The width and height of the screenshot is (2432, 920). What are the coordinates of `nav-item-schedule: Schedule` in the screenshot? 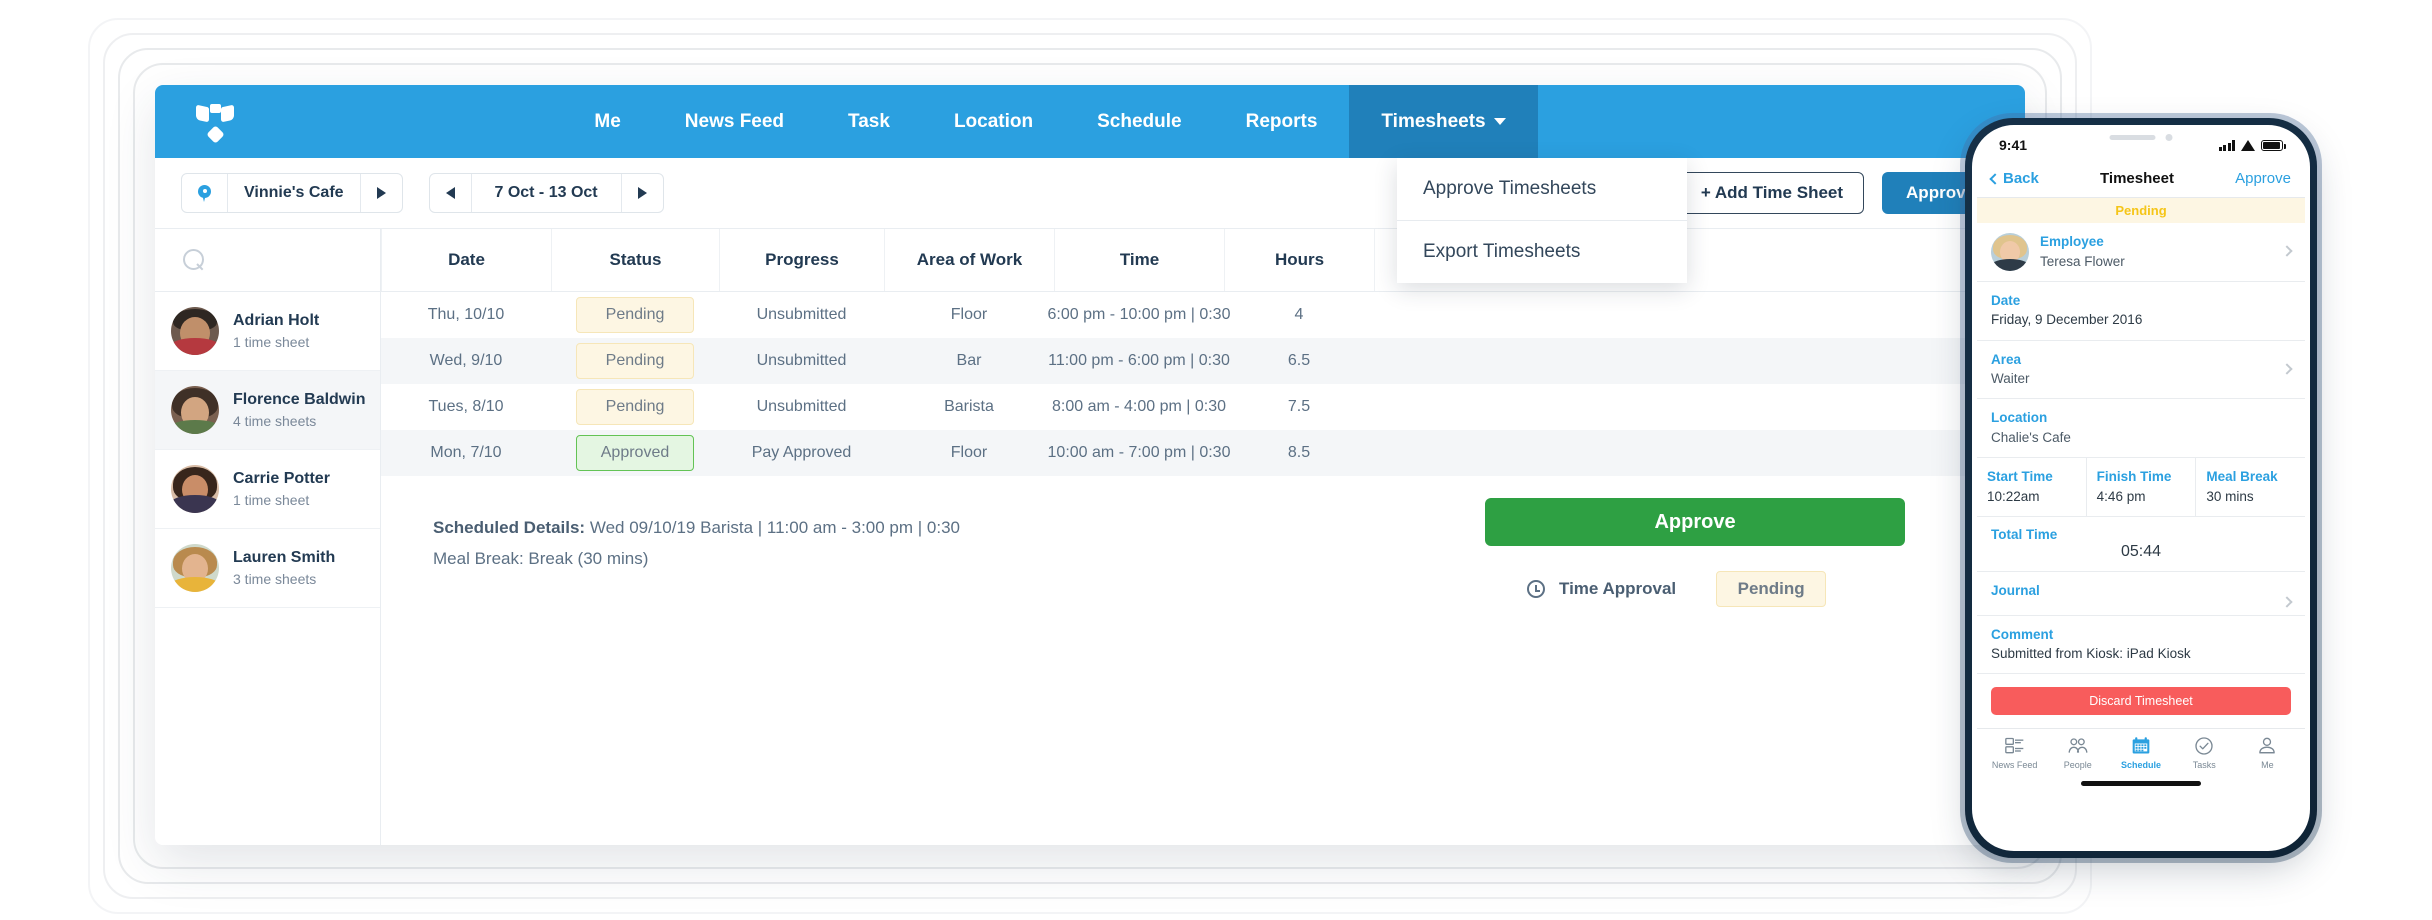 It's located at (1139, 121).